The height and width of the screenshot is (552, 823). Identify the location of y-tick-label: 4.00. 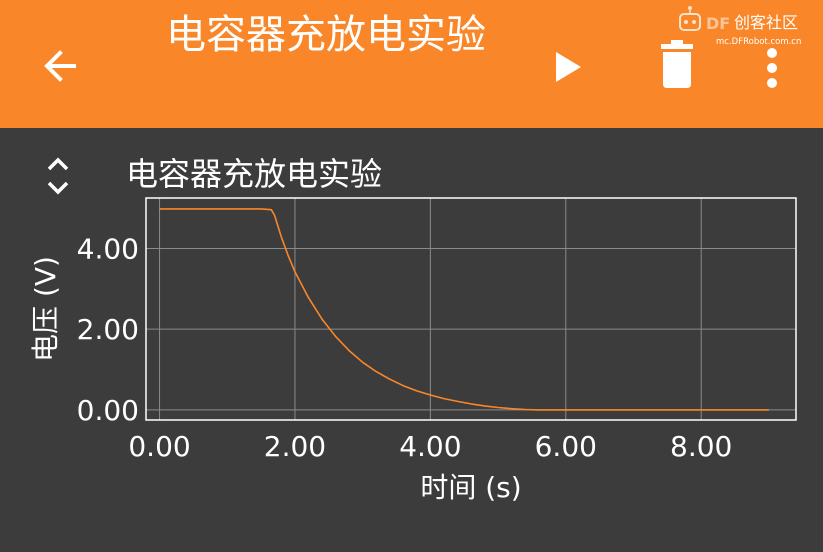
(108, 248).